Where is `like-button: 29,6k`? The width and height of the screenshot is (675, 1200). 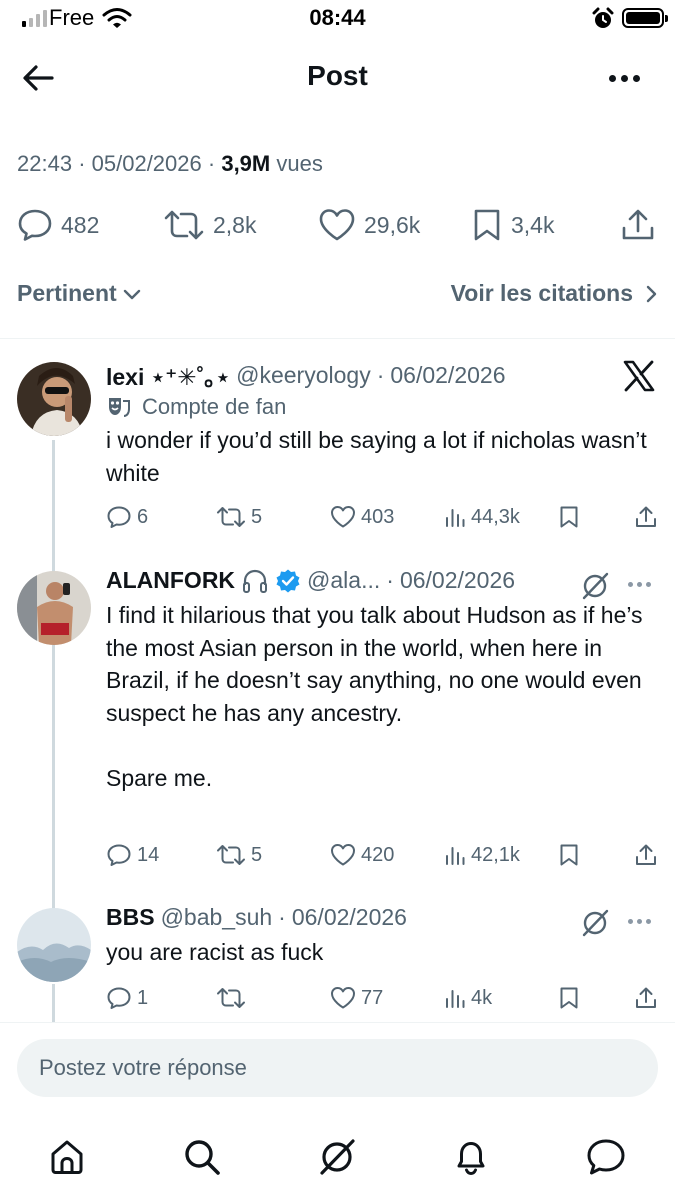 like-button: 29,6k is located at coordinates (369, 225).